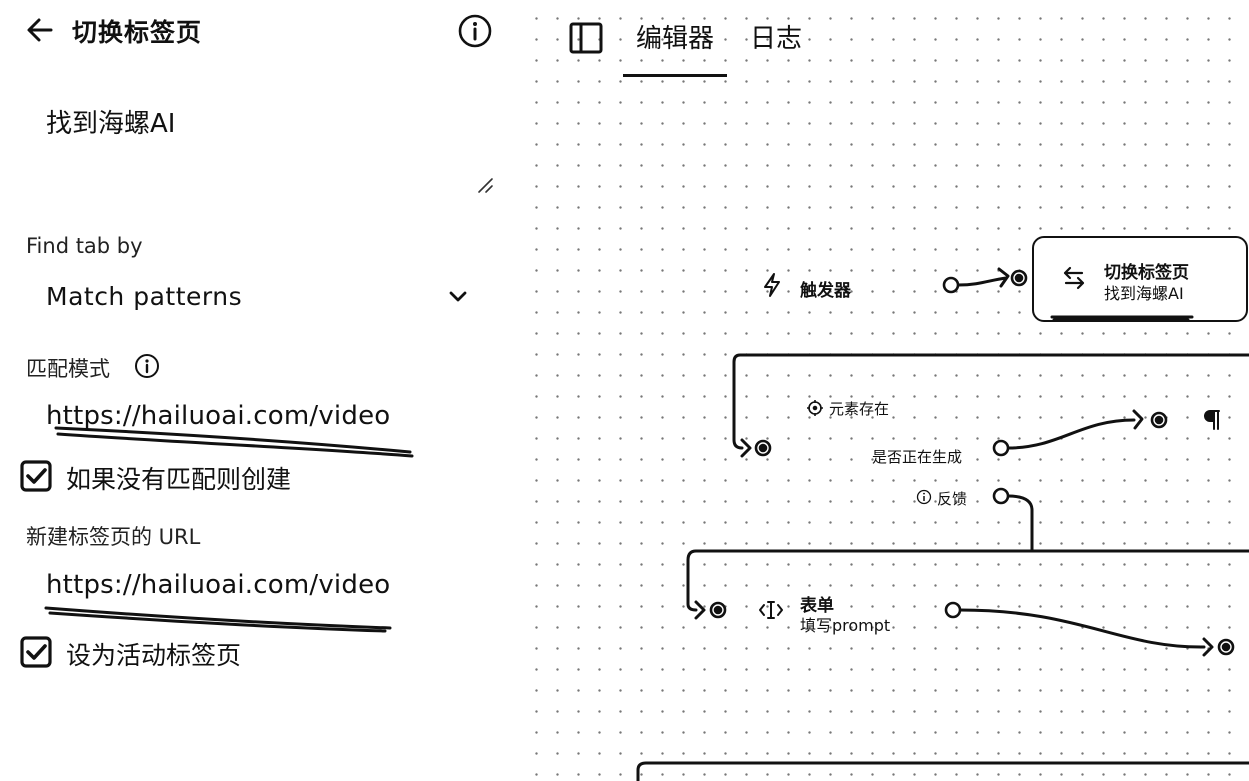 The image size is (1249, 781). What do you see at coordinates (144, 296) in the screenshot?
I see `find-tab-value: Match patterns` at bounding box center [144, 296].